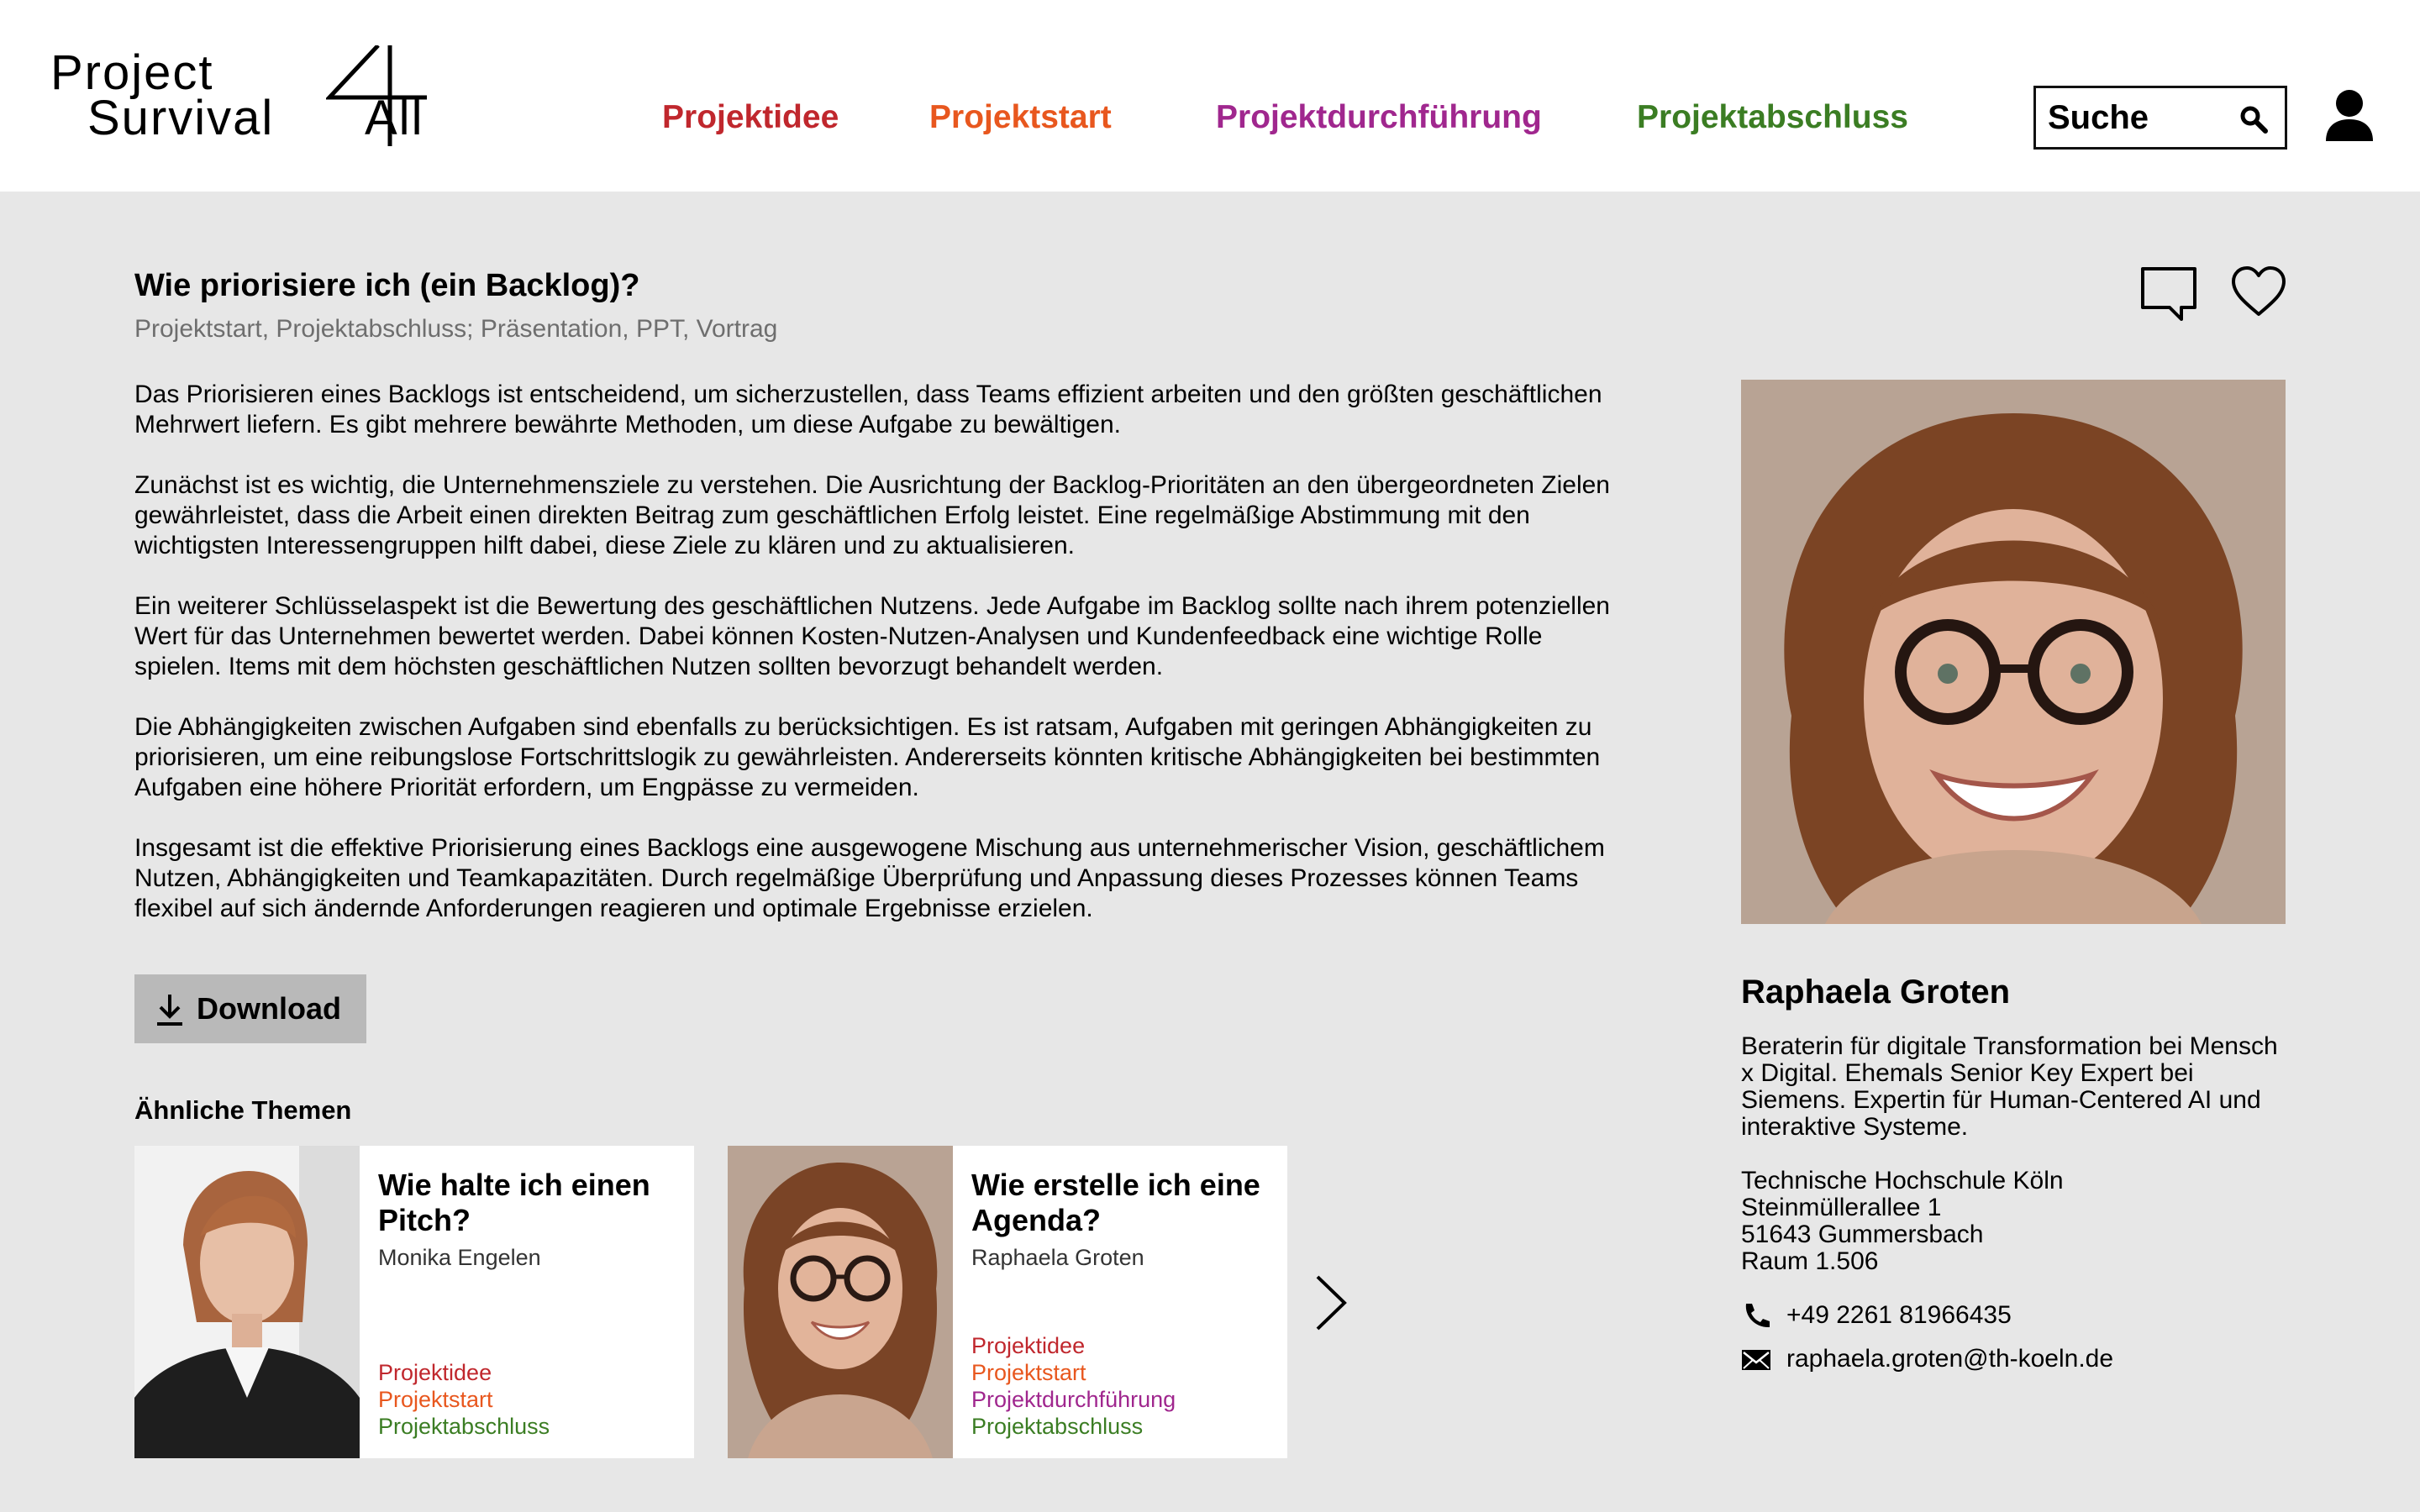 This screenshot has height=1512, width=2420. What do you see at coordinates (514, 1202) in the screenshot?
I see `card-title: Wie halte ich einen Pitch?` at bounding box center [514, 1202].